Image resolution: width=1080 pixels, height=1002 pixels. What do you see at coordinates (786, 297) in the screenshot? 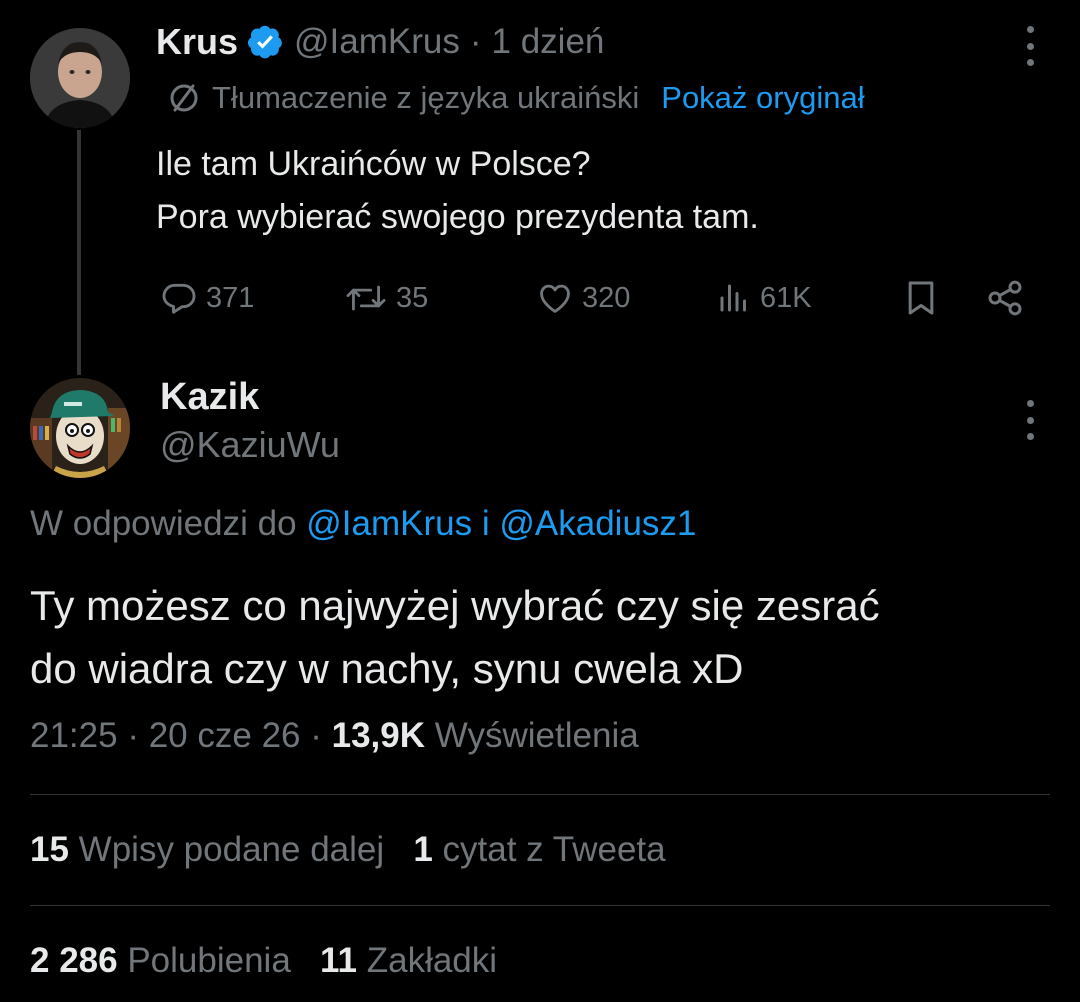
I see `views-count: 61K` at bounding box center [786, 297].